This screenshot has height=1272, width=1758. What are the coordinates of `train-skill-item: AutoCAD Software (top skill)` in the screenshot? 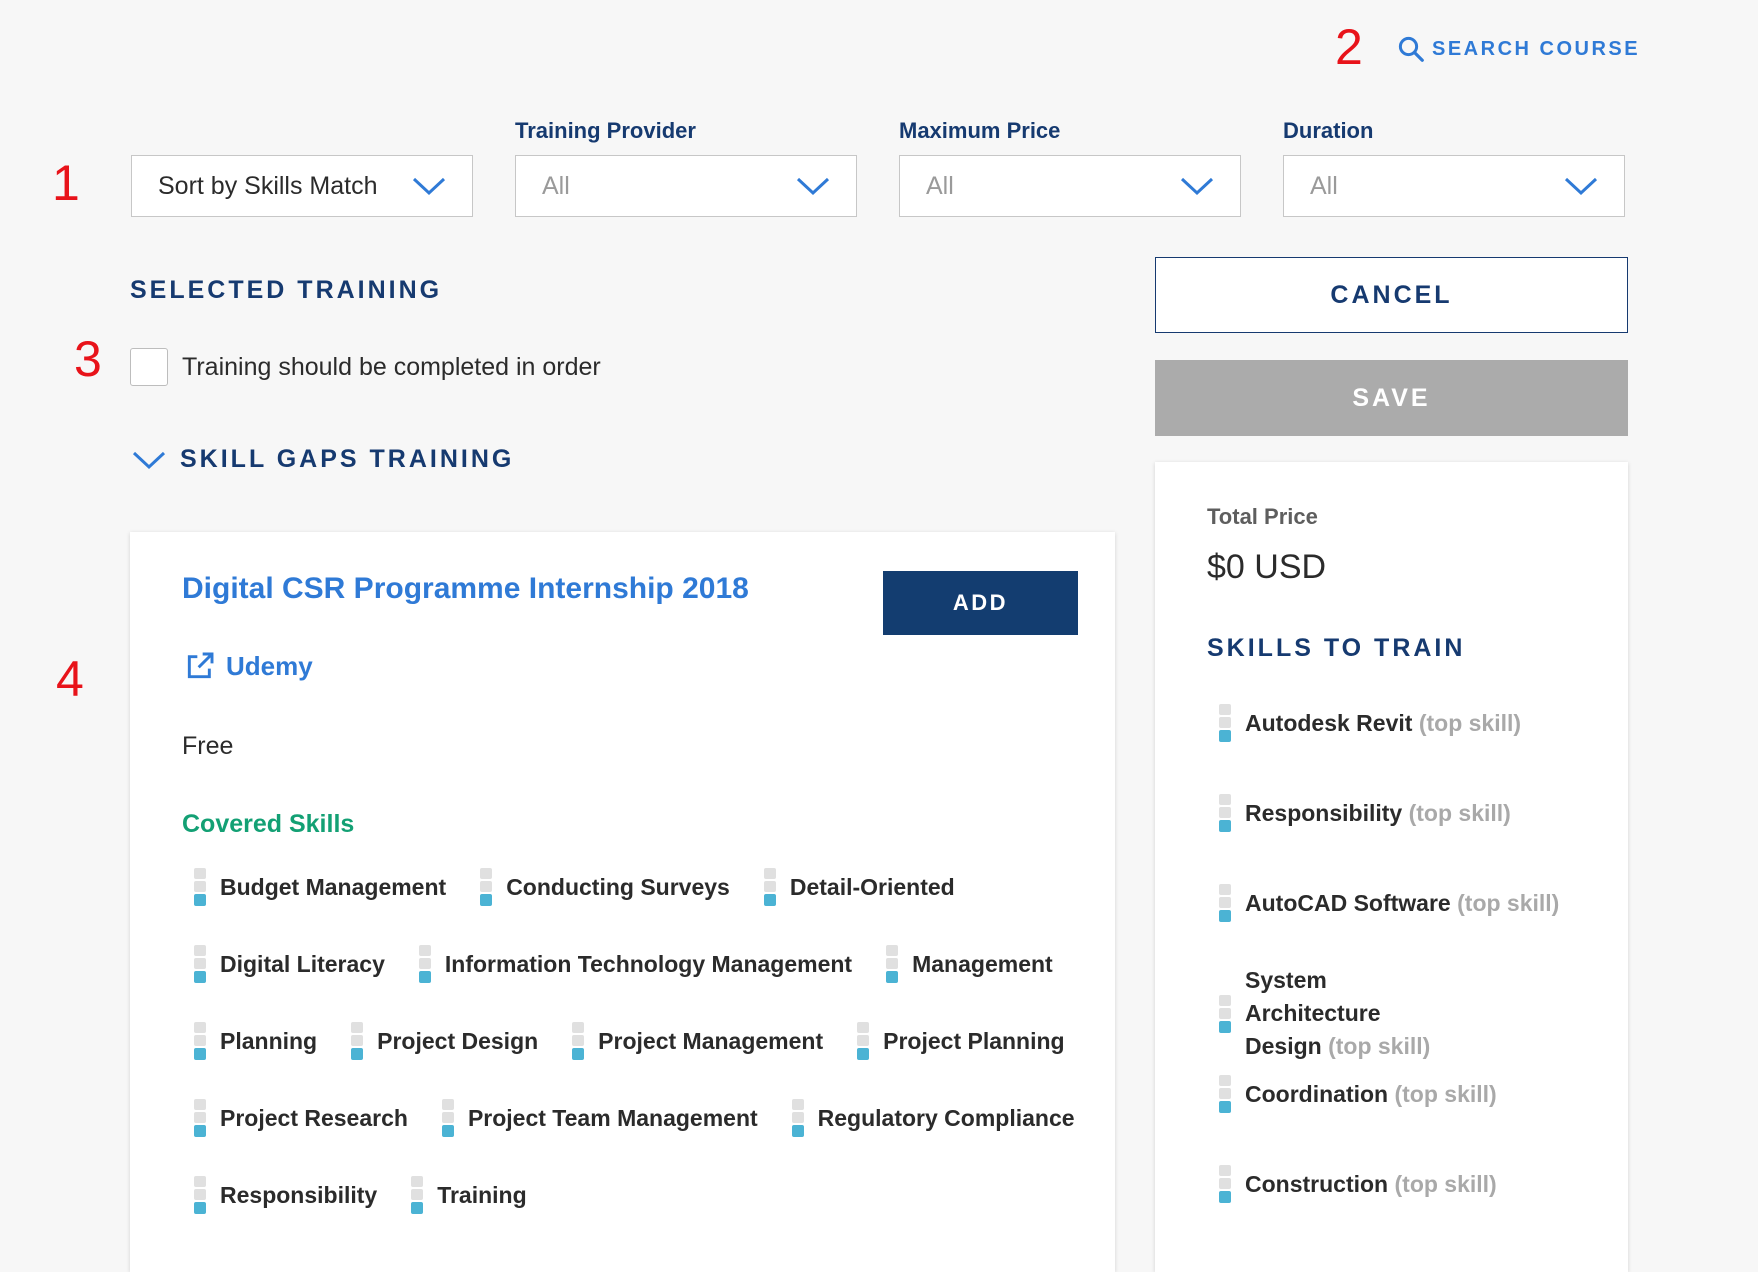 It's located at (1409, 903).